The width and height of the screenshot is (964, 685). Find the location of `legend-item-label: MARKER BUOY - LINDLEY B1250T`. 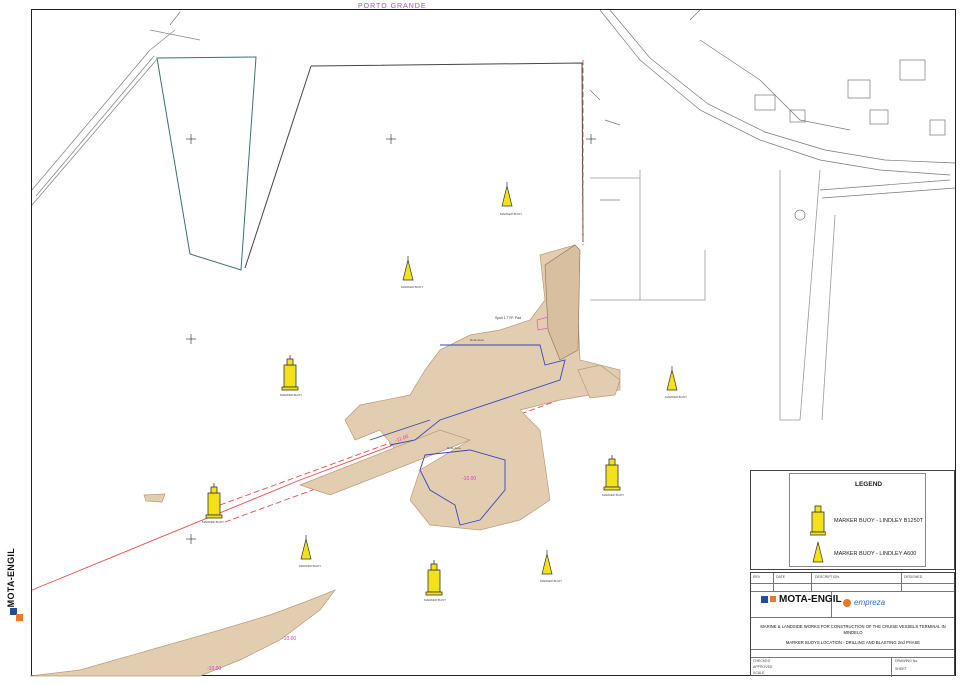

legend-item-label: MARKER BUOY - LINDLEY B1250T is located at coordinates (879, 521).